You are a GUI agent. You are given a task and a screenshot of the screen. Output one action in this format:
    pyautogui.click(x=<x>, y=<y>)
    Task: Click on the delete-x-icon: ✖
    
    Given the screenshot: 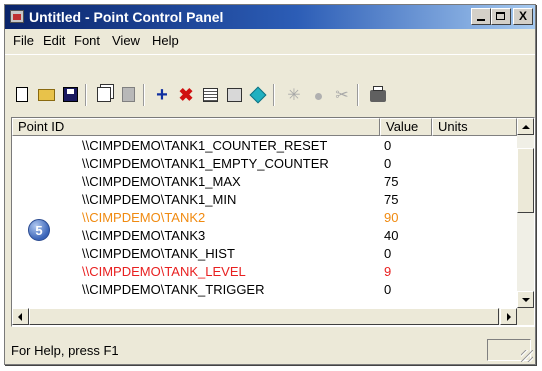 What is the action you would take?
    pyautogui.click(x=186, y=95)
    